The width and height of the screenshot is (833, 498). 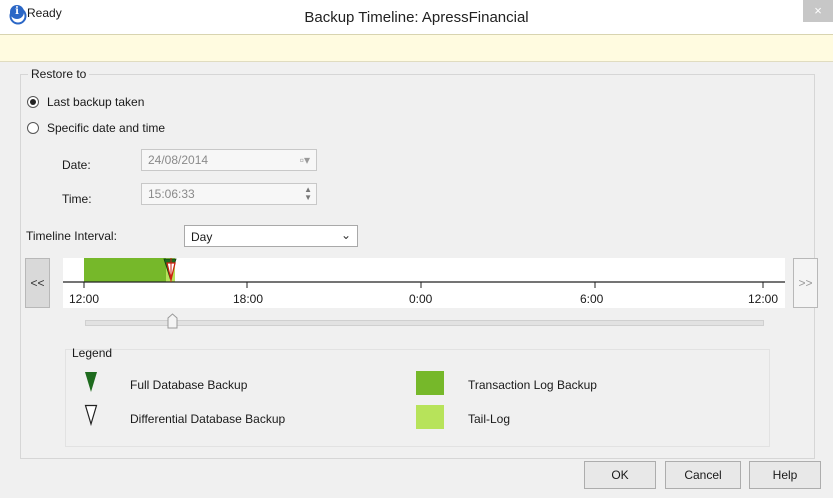 I want to click on transaction-log-segment, so click(x=125, y=270).